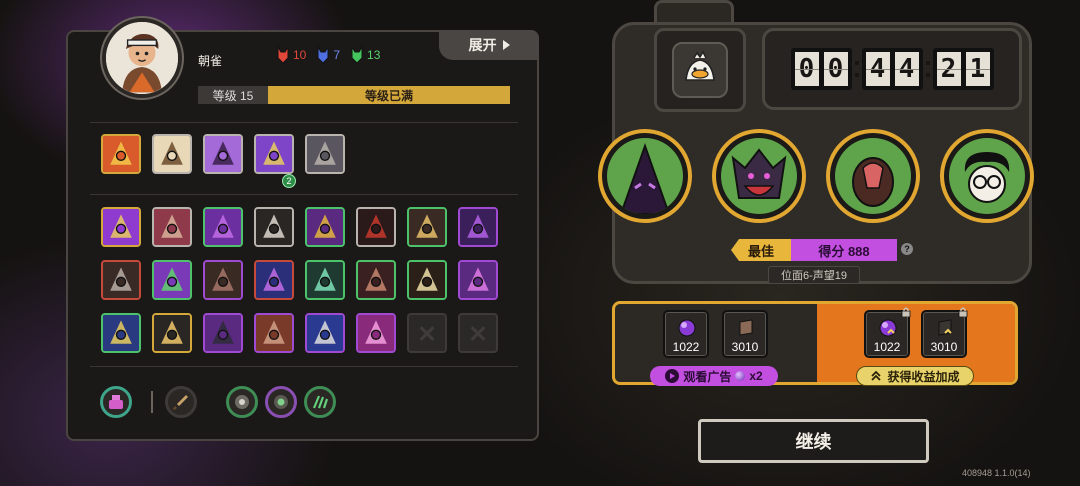  I want to click on timer-digit: 4, so click(877, 69).